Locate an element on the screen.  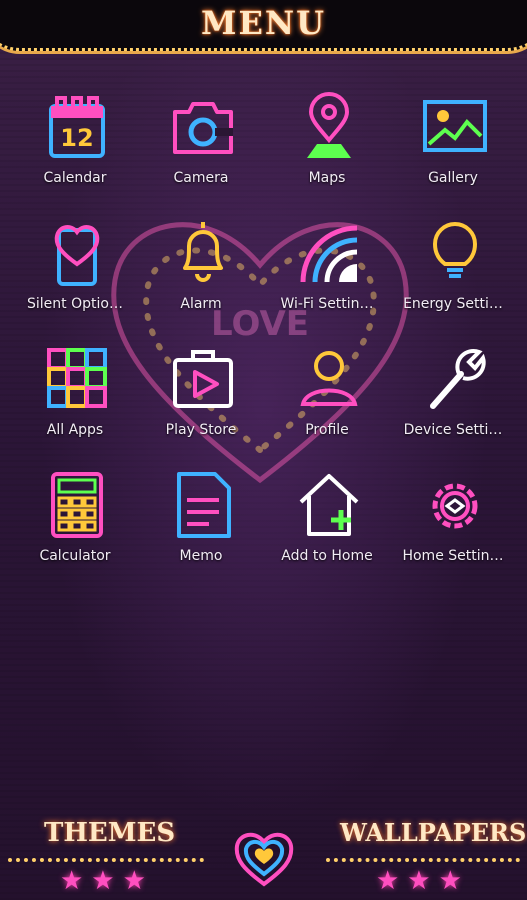
profile-icon is located at coordinates (329, 378).